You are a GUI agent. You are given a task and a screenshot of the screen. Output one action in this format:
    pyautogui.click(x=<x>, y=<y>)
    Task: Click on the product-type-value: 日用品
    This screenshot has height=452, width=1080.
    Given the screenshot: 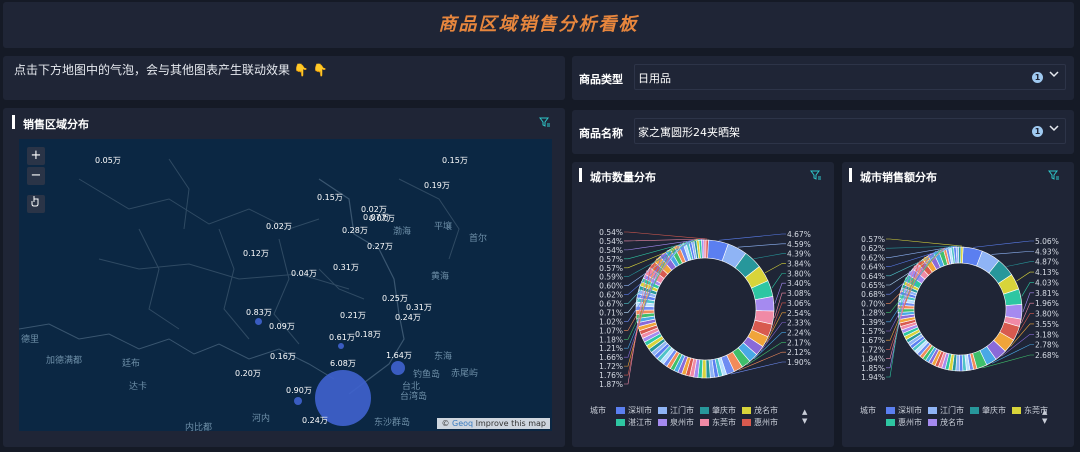 What is the action you would take?
    pyautogui.click(x=654, y=78)
    